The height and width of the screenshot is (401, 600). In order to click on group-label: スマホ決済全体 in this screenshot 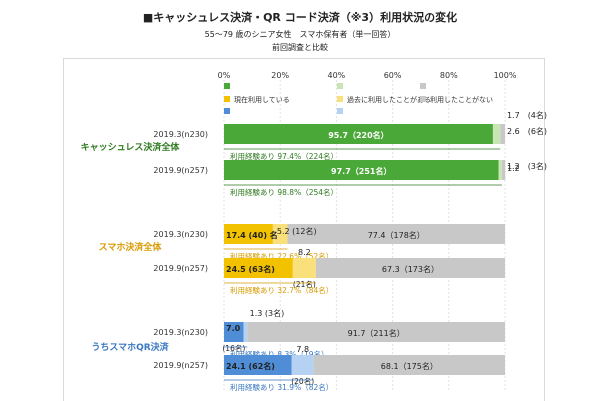, I will do `click(131, 247)`.